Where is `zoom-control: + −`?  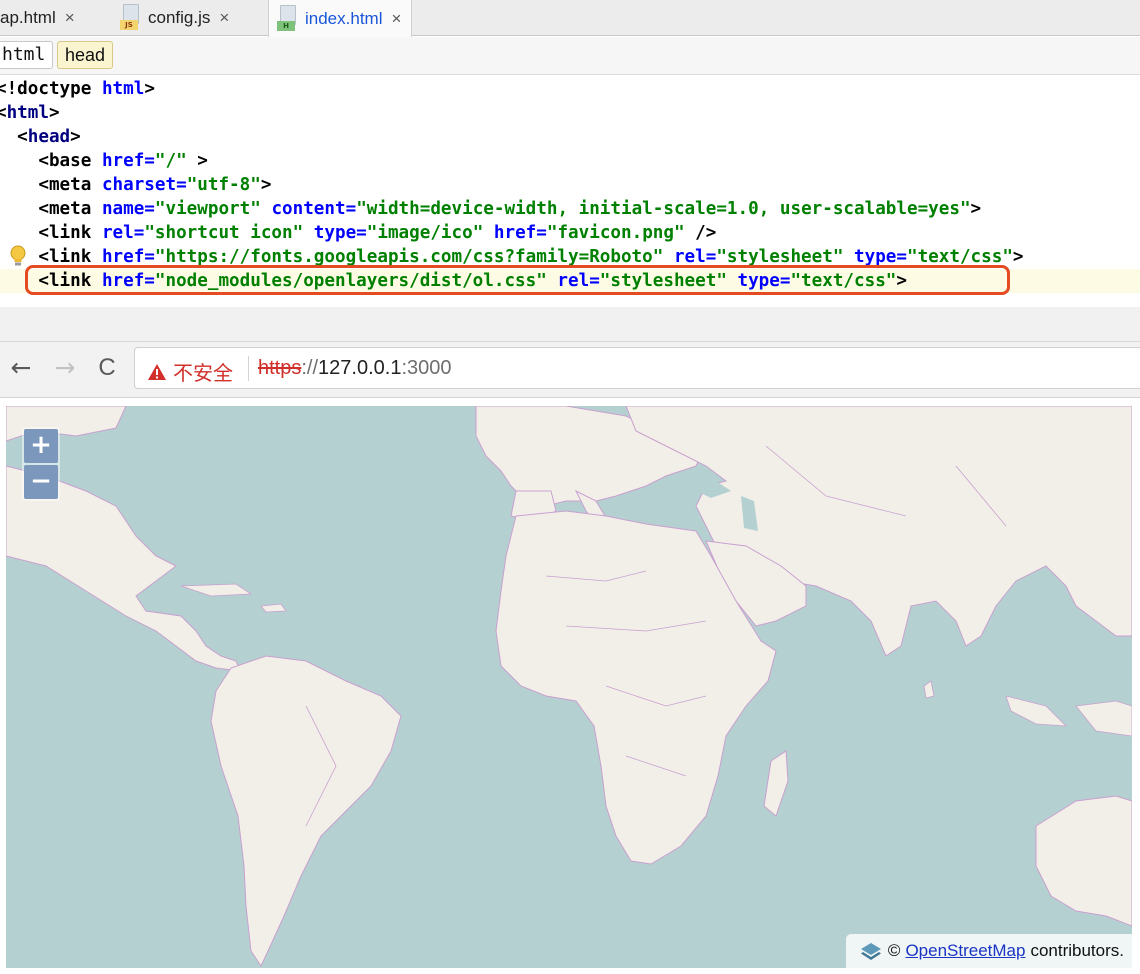 zoom-control: + − is located at coordinates (41, 464).